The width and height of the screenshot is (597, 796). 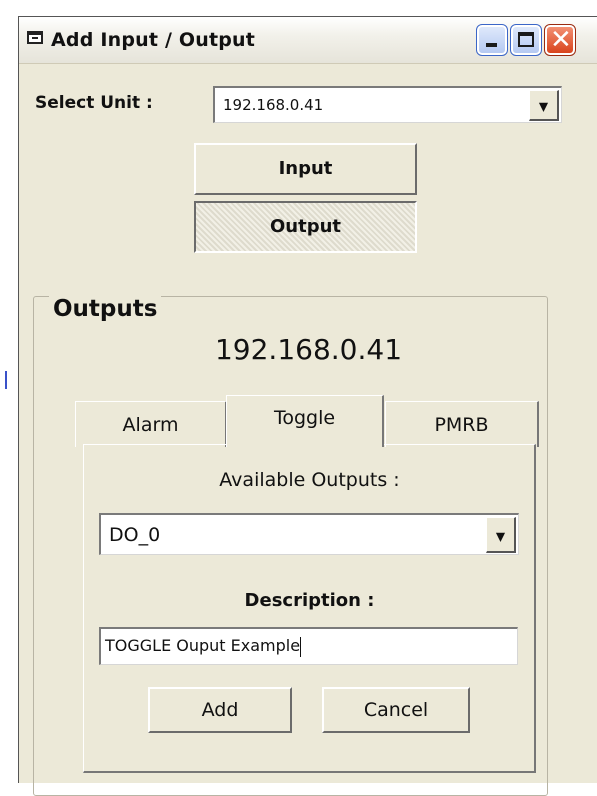 What do you see at coordinates (462, 424) in the screenshot?
I see `tab-pmrb: PMRB` at bounding box center [462, 424].